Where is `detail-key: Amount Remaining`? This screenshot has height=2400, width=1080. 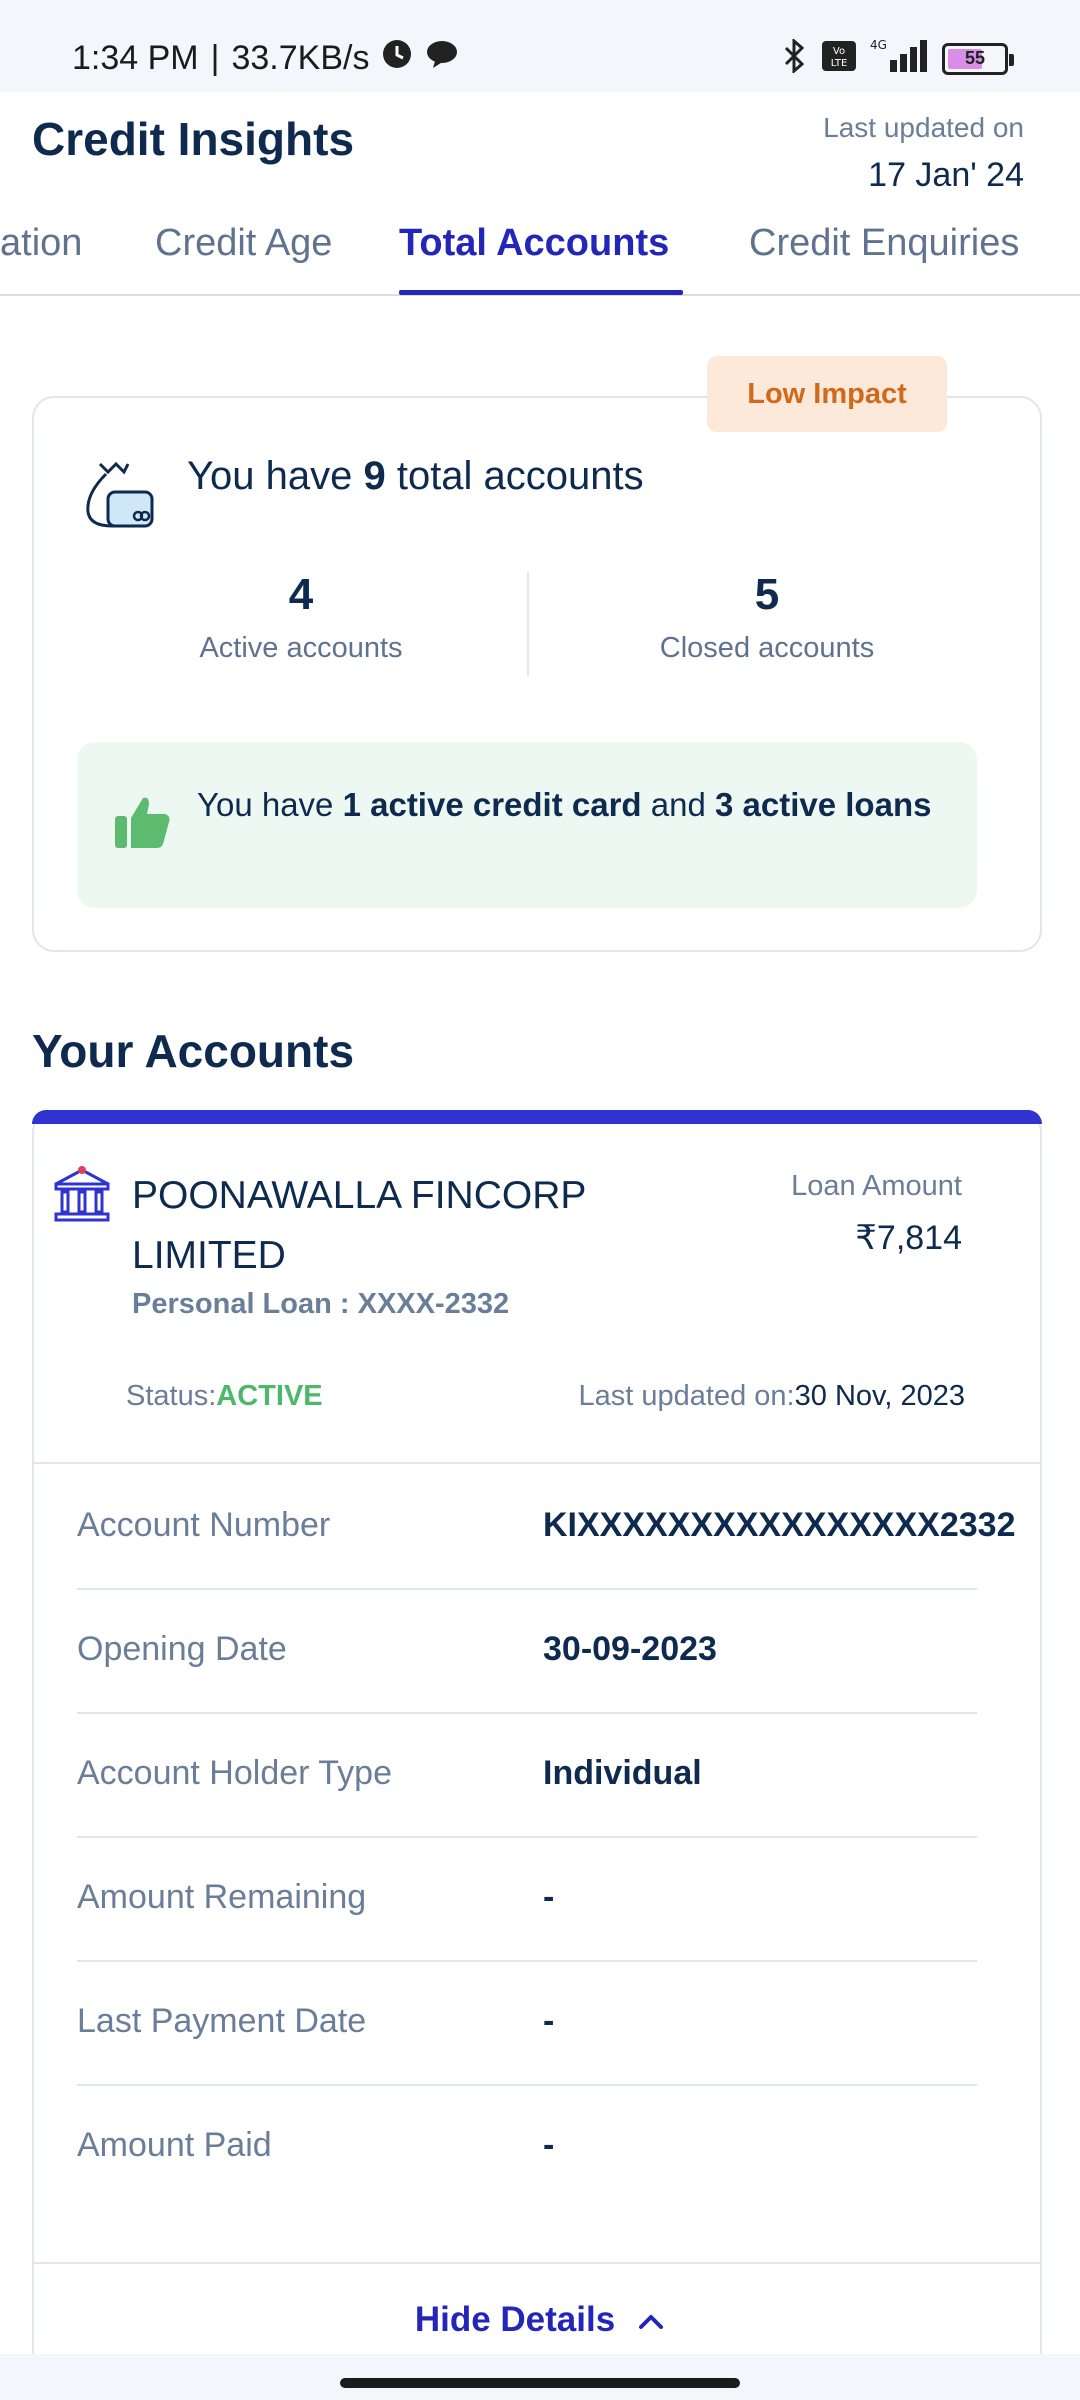 detail-key: Amount Remaining is located at coordinates (222, 1897).